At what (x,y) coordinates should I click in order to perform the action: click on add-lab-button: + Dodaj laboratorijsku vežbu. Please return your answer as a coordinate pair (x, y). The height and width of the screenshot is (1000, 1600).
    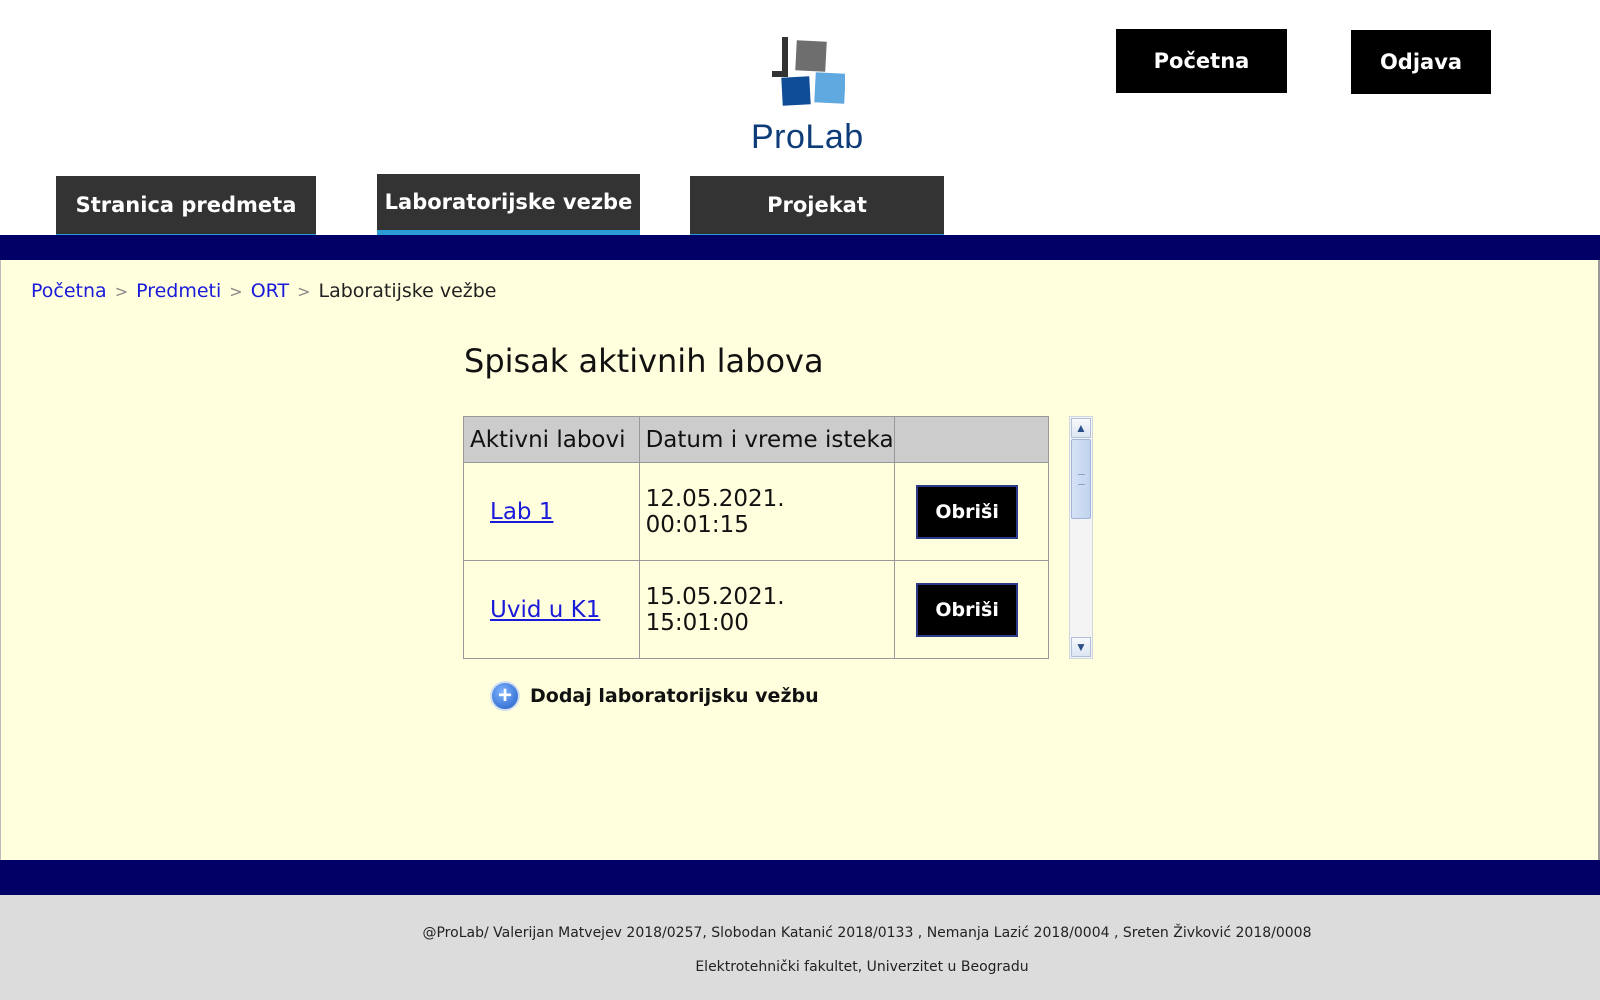
    Looking at the image, I should click on (654, 696).